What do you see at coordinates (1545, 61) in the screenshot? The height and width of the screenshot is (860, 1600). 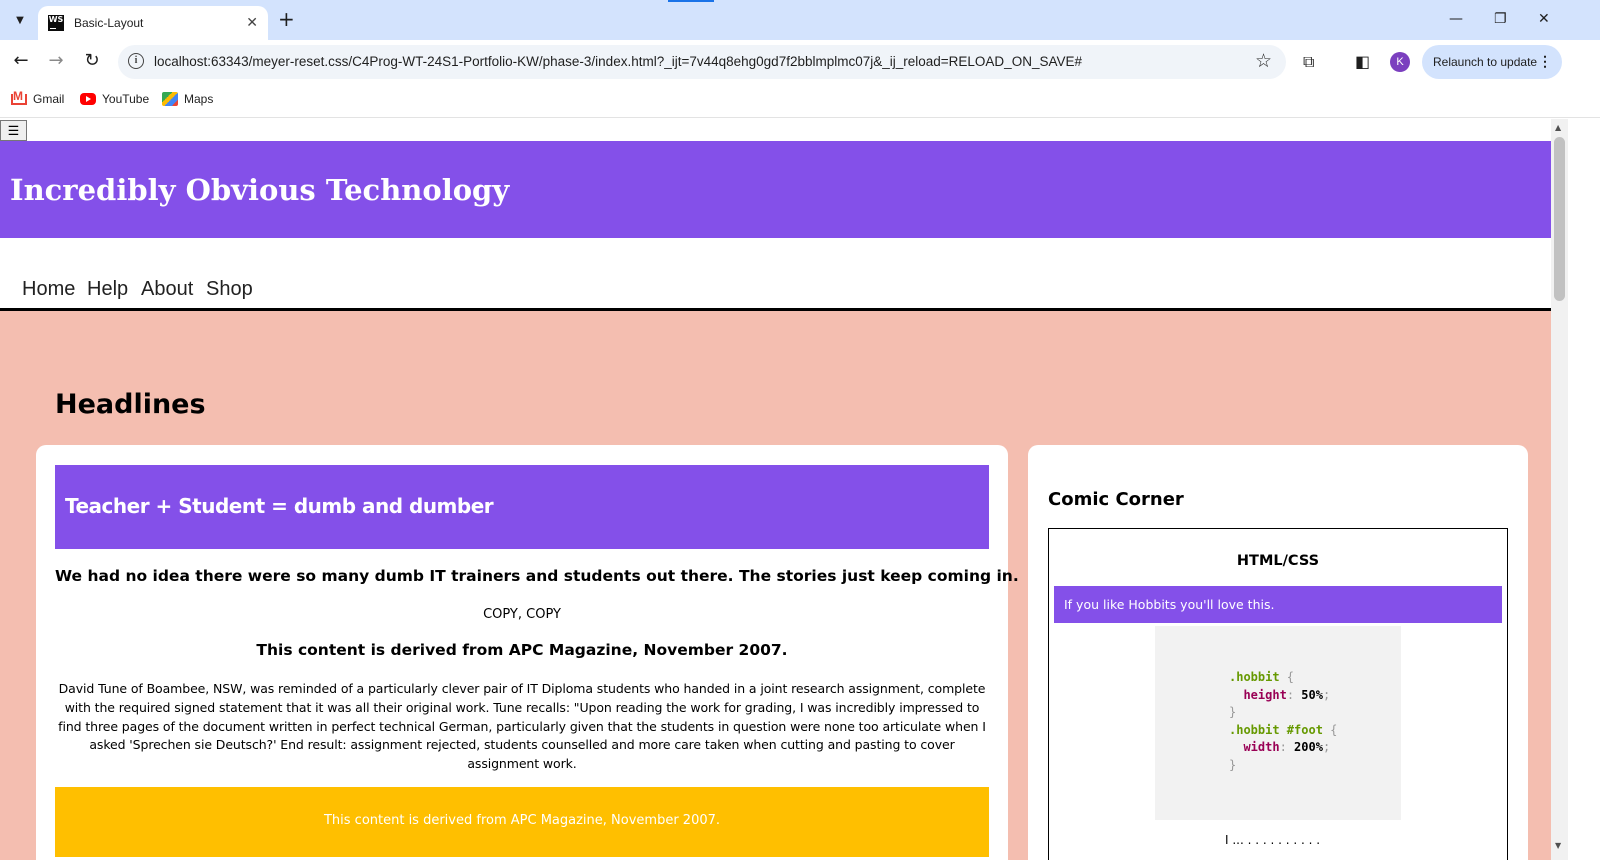 I see `more-menu-icon: ⋮` at bounding box center [1545, 61].